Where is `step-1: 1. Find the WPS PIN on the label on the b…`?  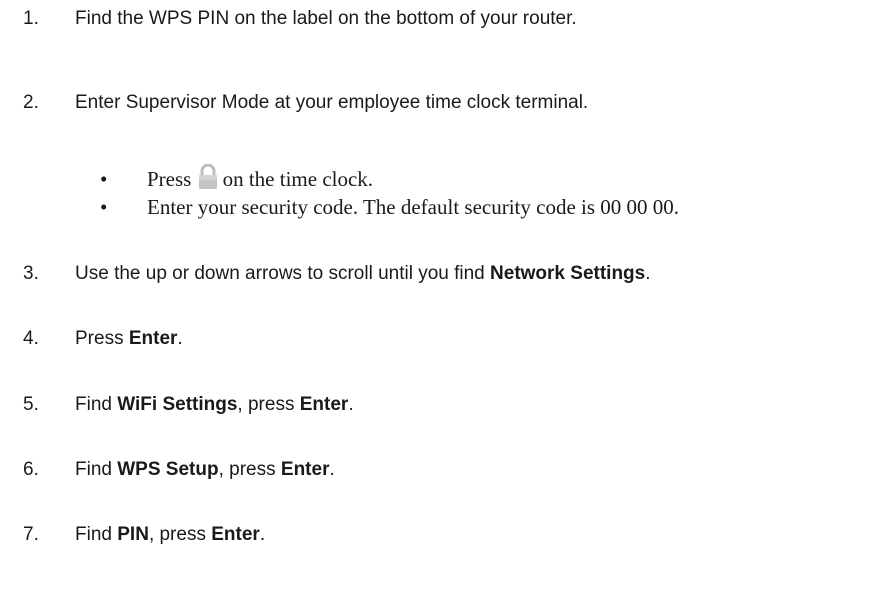
step-1: 1. Find the WPS PIN on the label on the b… is located at coordinates (300, 19).